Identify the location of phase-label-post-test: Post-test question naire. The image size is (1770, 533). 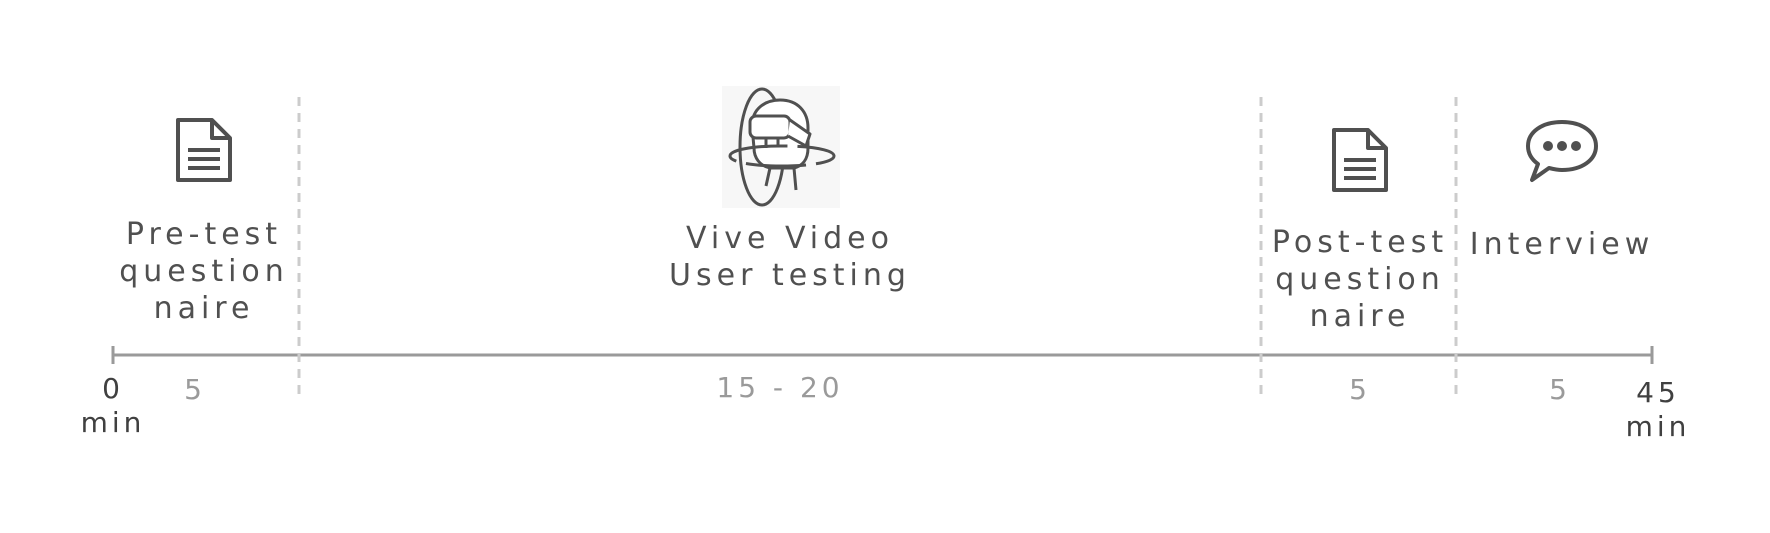
(1360, 279).